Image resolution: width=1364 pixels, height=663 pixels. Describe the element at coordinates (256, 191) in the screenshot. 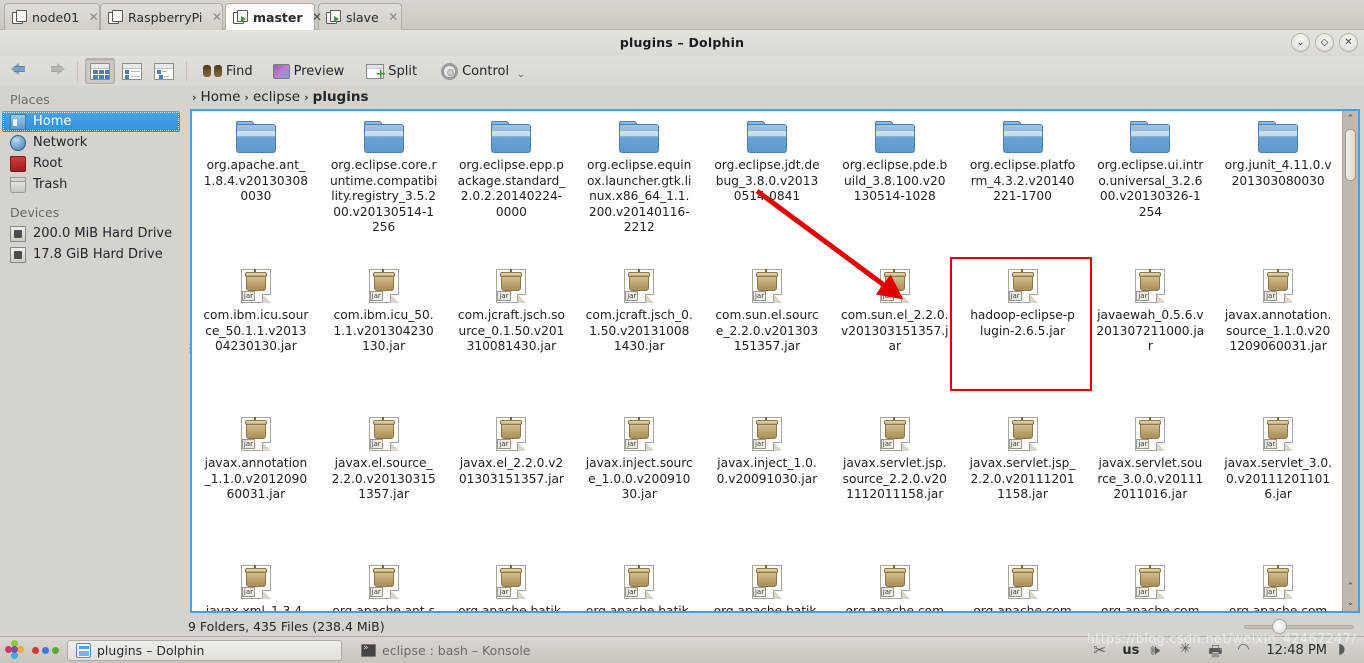

I see `folder-item: org.apache.ant_1.8.4.v201303080030` at that location.